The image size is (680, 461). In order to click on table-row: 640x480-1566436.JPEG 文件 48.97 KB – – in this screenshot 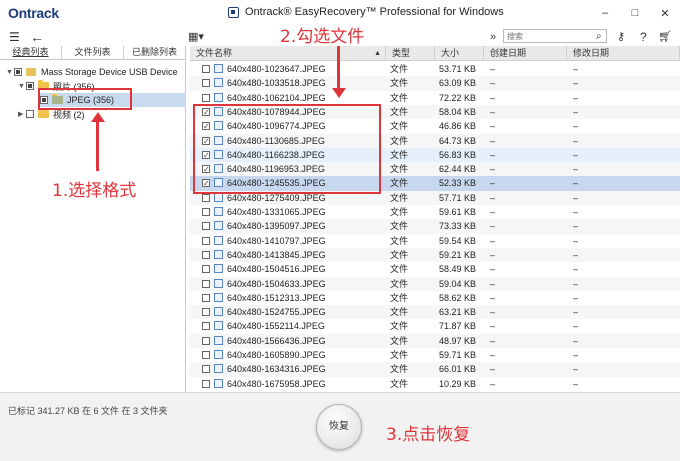, I will do `click(435, 340)`.